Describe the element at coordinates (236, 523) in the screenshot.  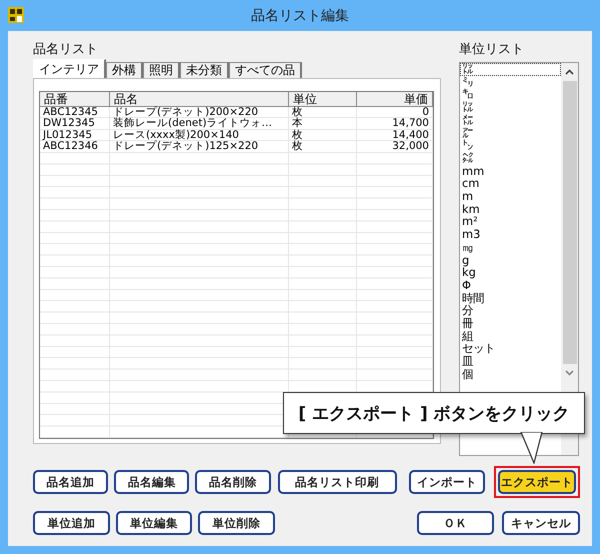
I see `dialog-button: 単位削除` at that location.